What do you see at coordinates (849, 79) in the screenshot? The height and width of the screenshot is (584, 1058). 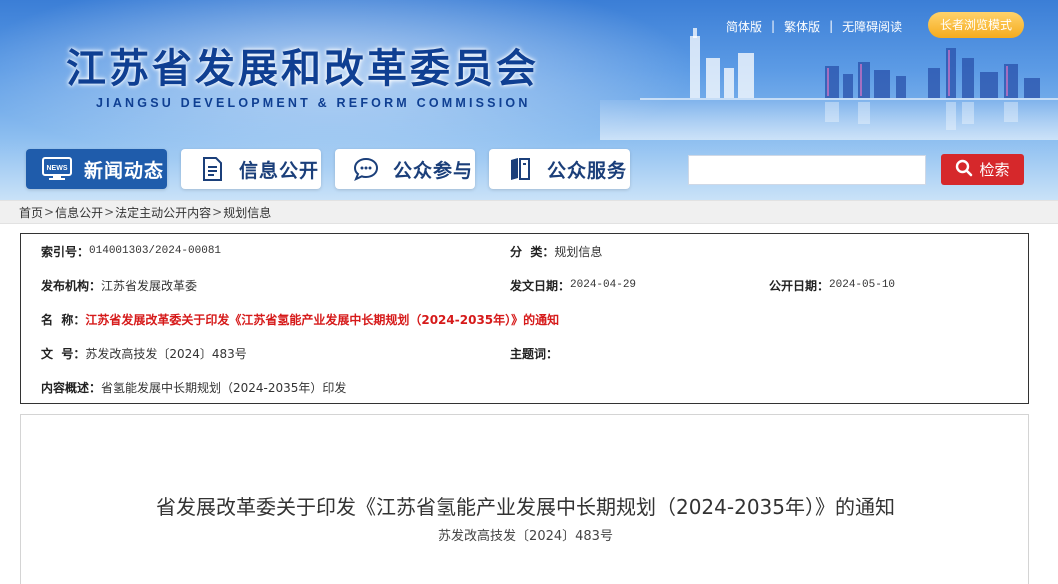 I see `city-skyline-illustration` at bounding box center [849, 79].